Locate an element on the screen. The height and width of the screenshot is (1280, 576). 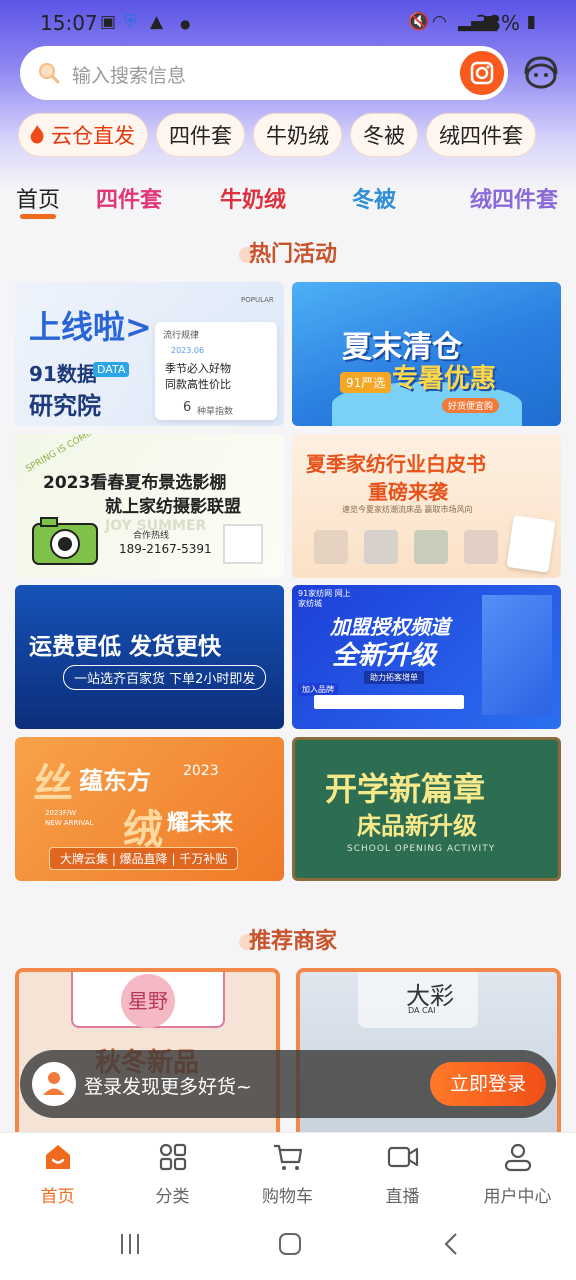
tab-underline is located at coordinates (38, 216).